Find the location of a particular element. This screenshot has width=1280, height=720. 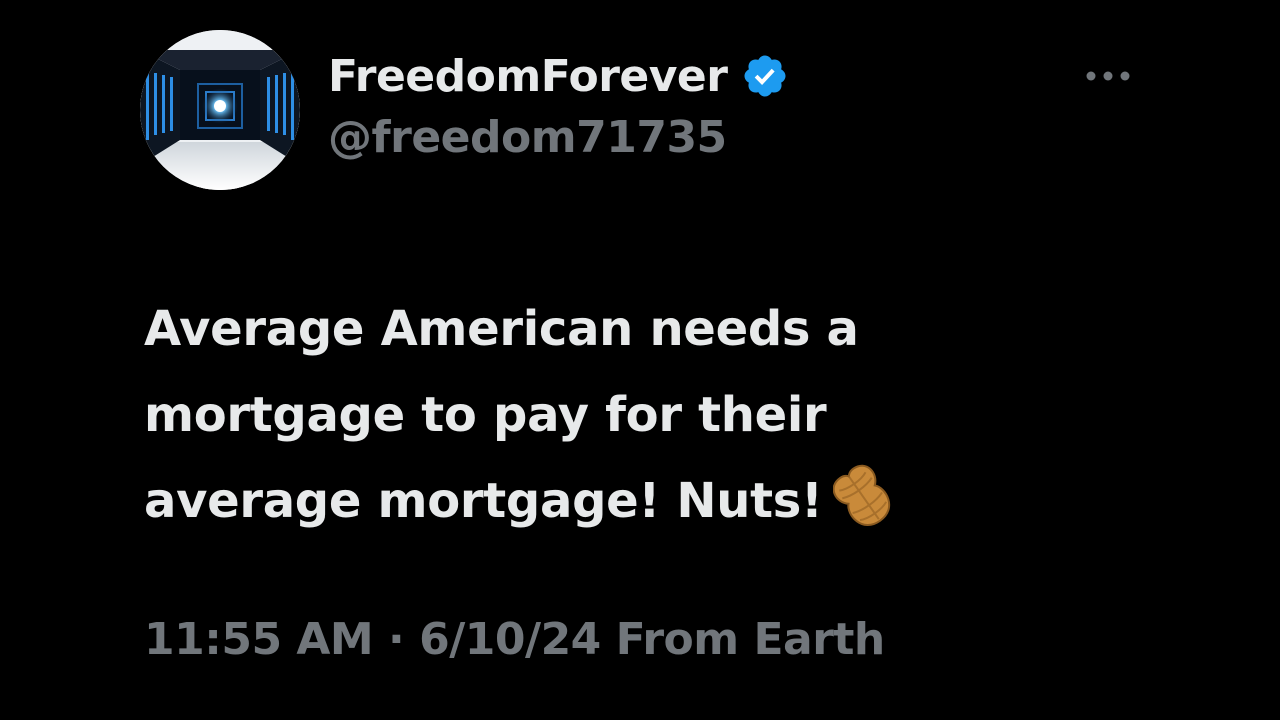

tweet-text-line: mortgage to pay for their is located at coordinates (485, 415).